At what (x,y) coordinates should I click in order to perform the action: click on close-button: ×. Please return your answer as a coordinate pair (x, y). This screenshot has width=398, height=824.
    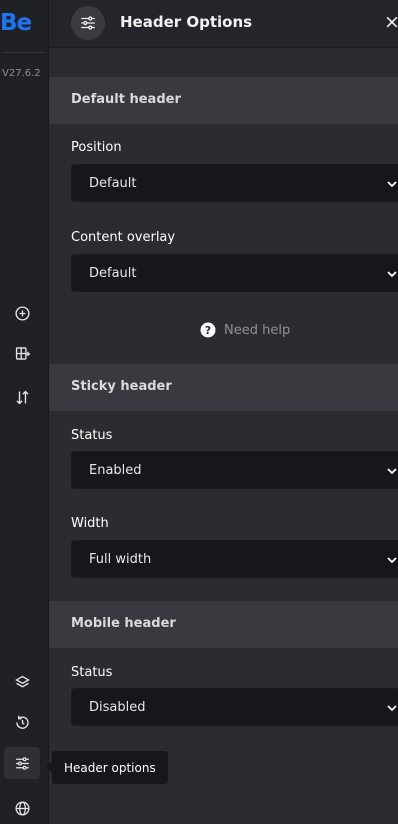
    Looking at the image, I should click on (391, 22).